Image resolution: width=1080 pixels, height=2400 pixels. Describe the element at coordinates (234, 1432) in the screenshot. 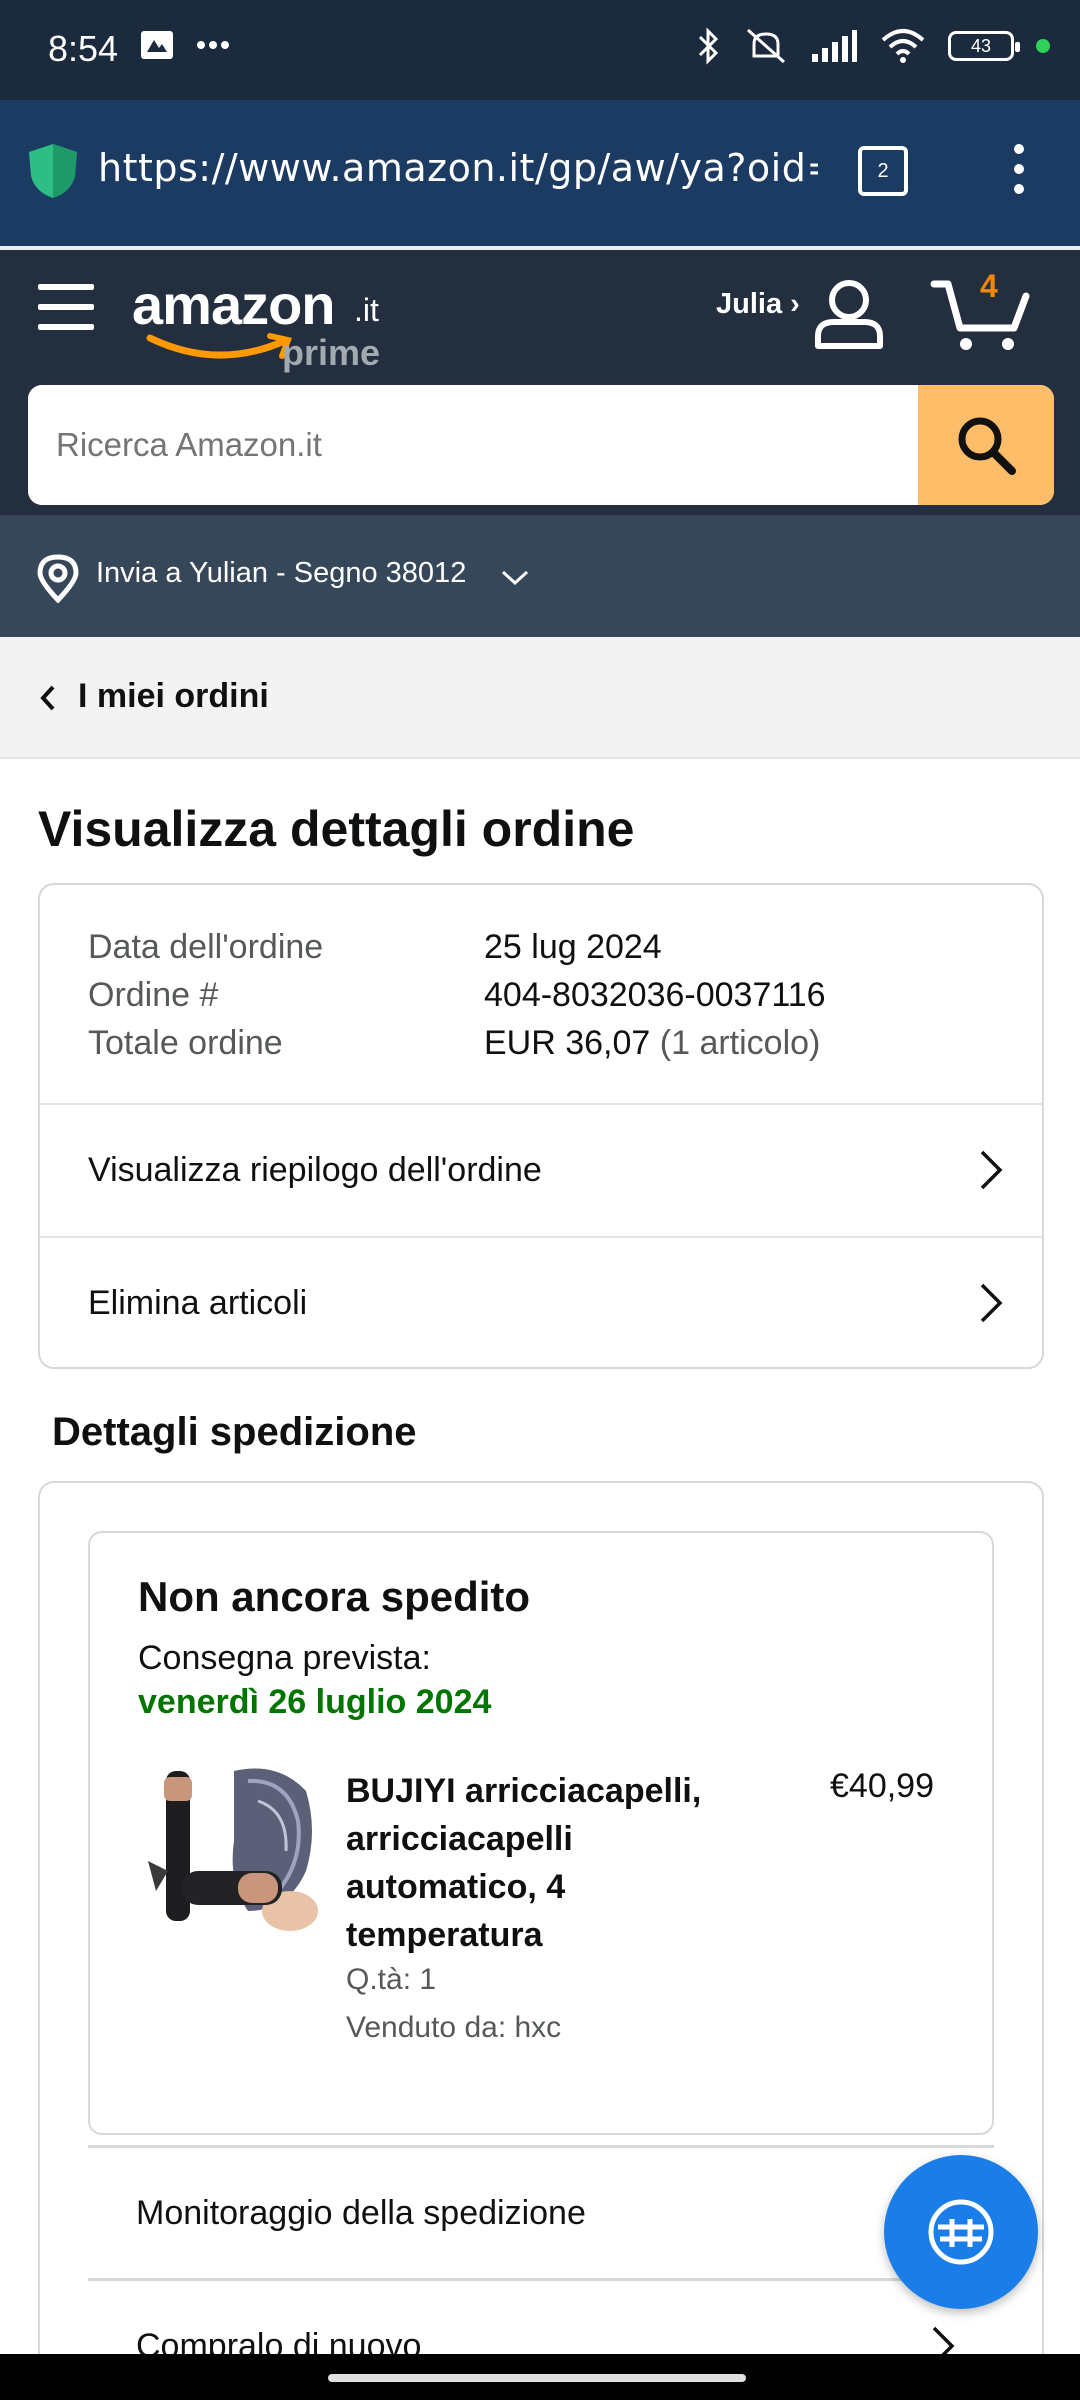

I see `shipment-section-title: Dettagli spedizione` at that location.